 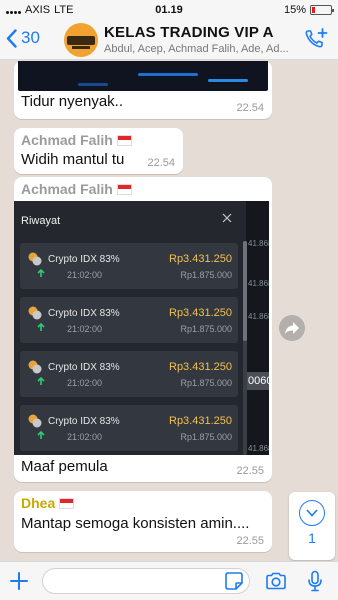 I want to click on avatar-logo-underline, so click(x=81, y=47).